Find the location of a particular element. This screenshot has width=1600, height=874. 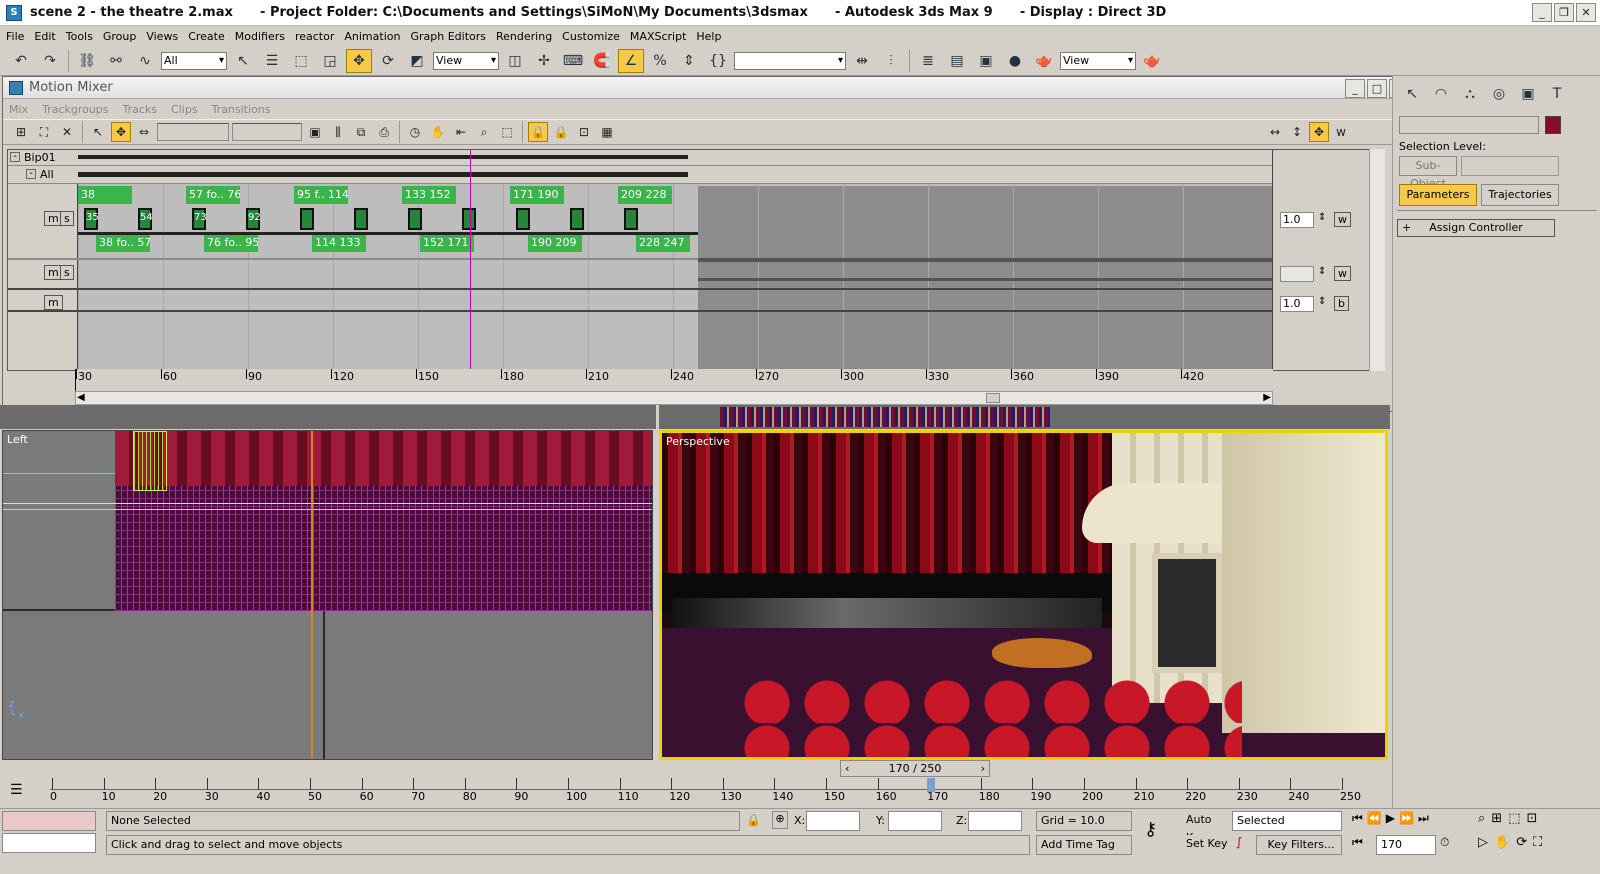

clip-top: 133 152 is located at coordinates (429, 195).